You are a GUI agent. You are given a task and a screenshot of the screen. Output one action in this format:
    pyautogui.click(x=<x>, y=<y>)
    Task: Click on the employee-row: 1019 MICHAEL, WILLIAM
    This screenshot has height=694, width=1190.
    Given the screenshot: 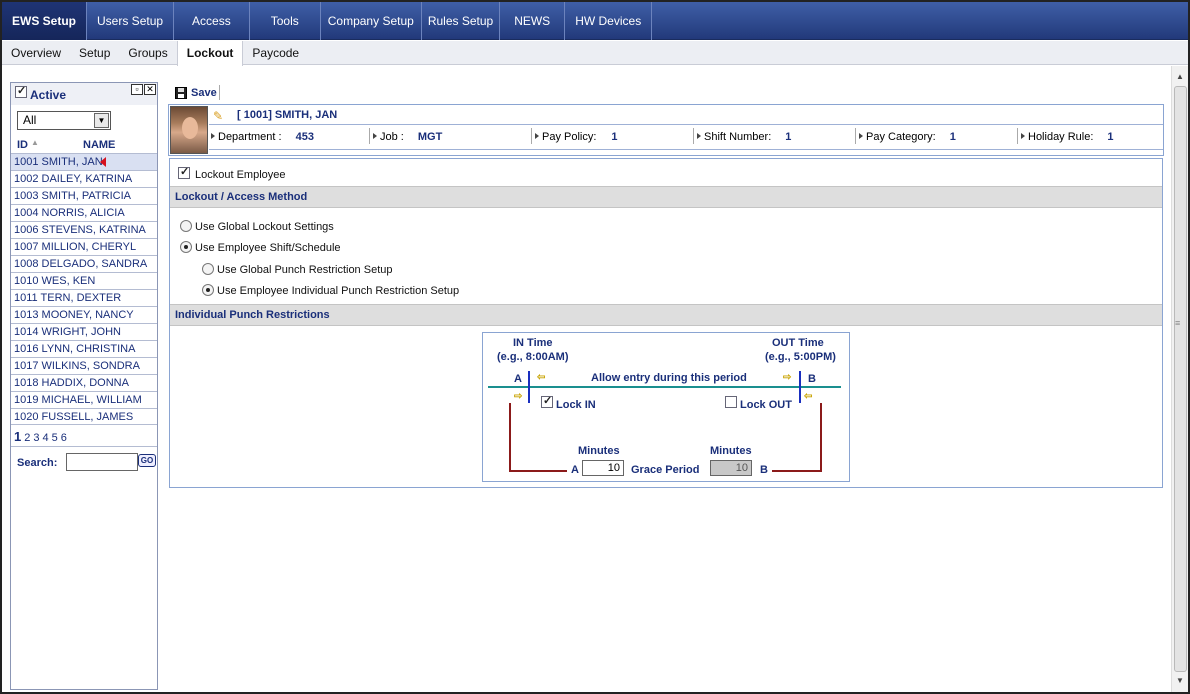 What is the action you would take?
    pyautogui.click(x=84, y=399)
    